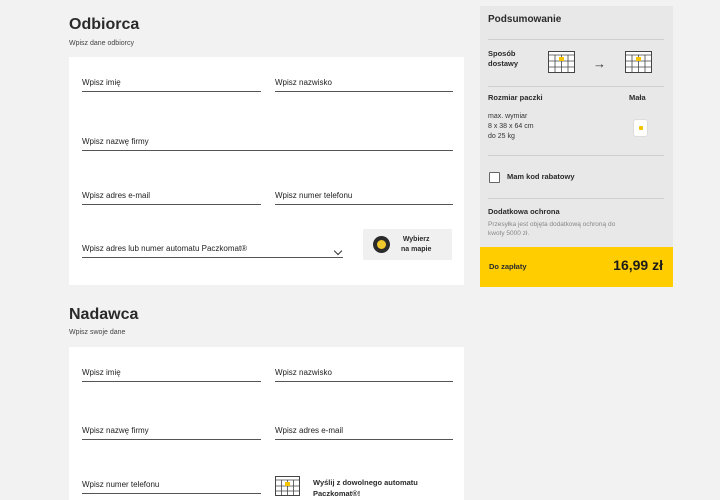  What do you see at coordinates (97, 332) in the screenshot?
I see `sender-section-subtitle: Wpisz swoje dane` at bounding box center [97, 332].